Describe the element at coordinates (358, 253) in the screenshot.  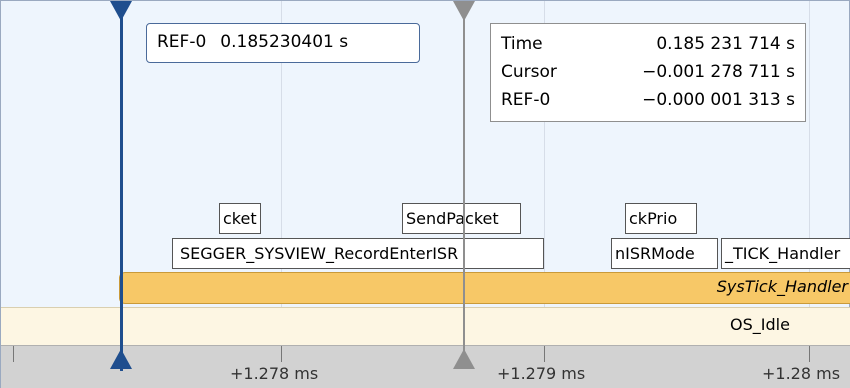
I see `event-block-record-enter-isr: SEGGER_SYSVIEW_RecordEnterISR` at that location.